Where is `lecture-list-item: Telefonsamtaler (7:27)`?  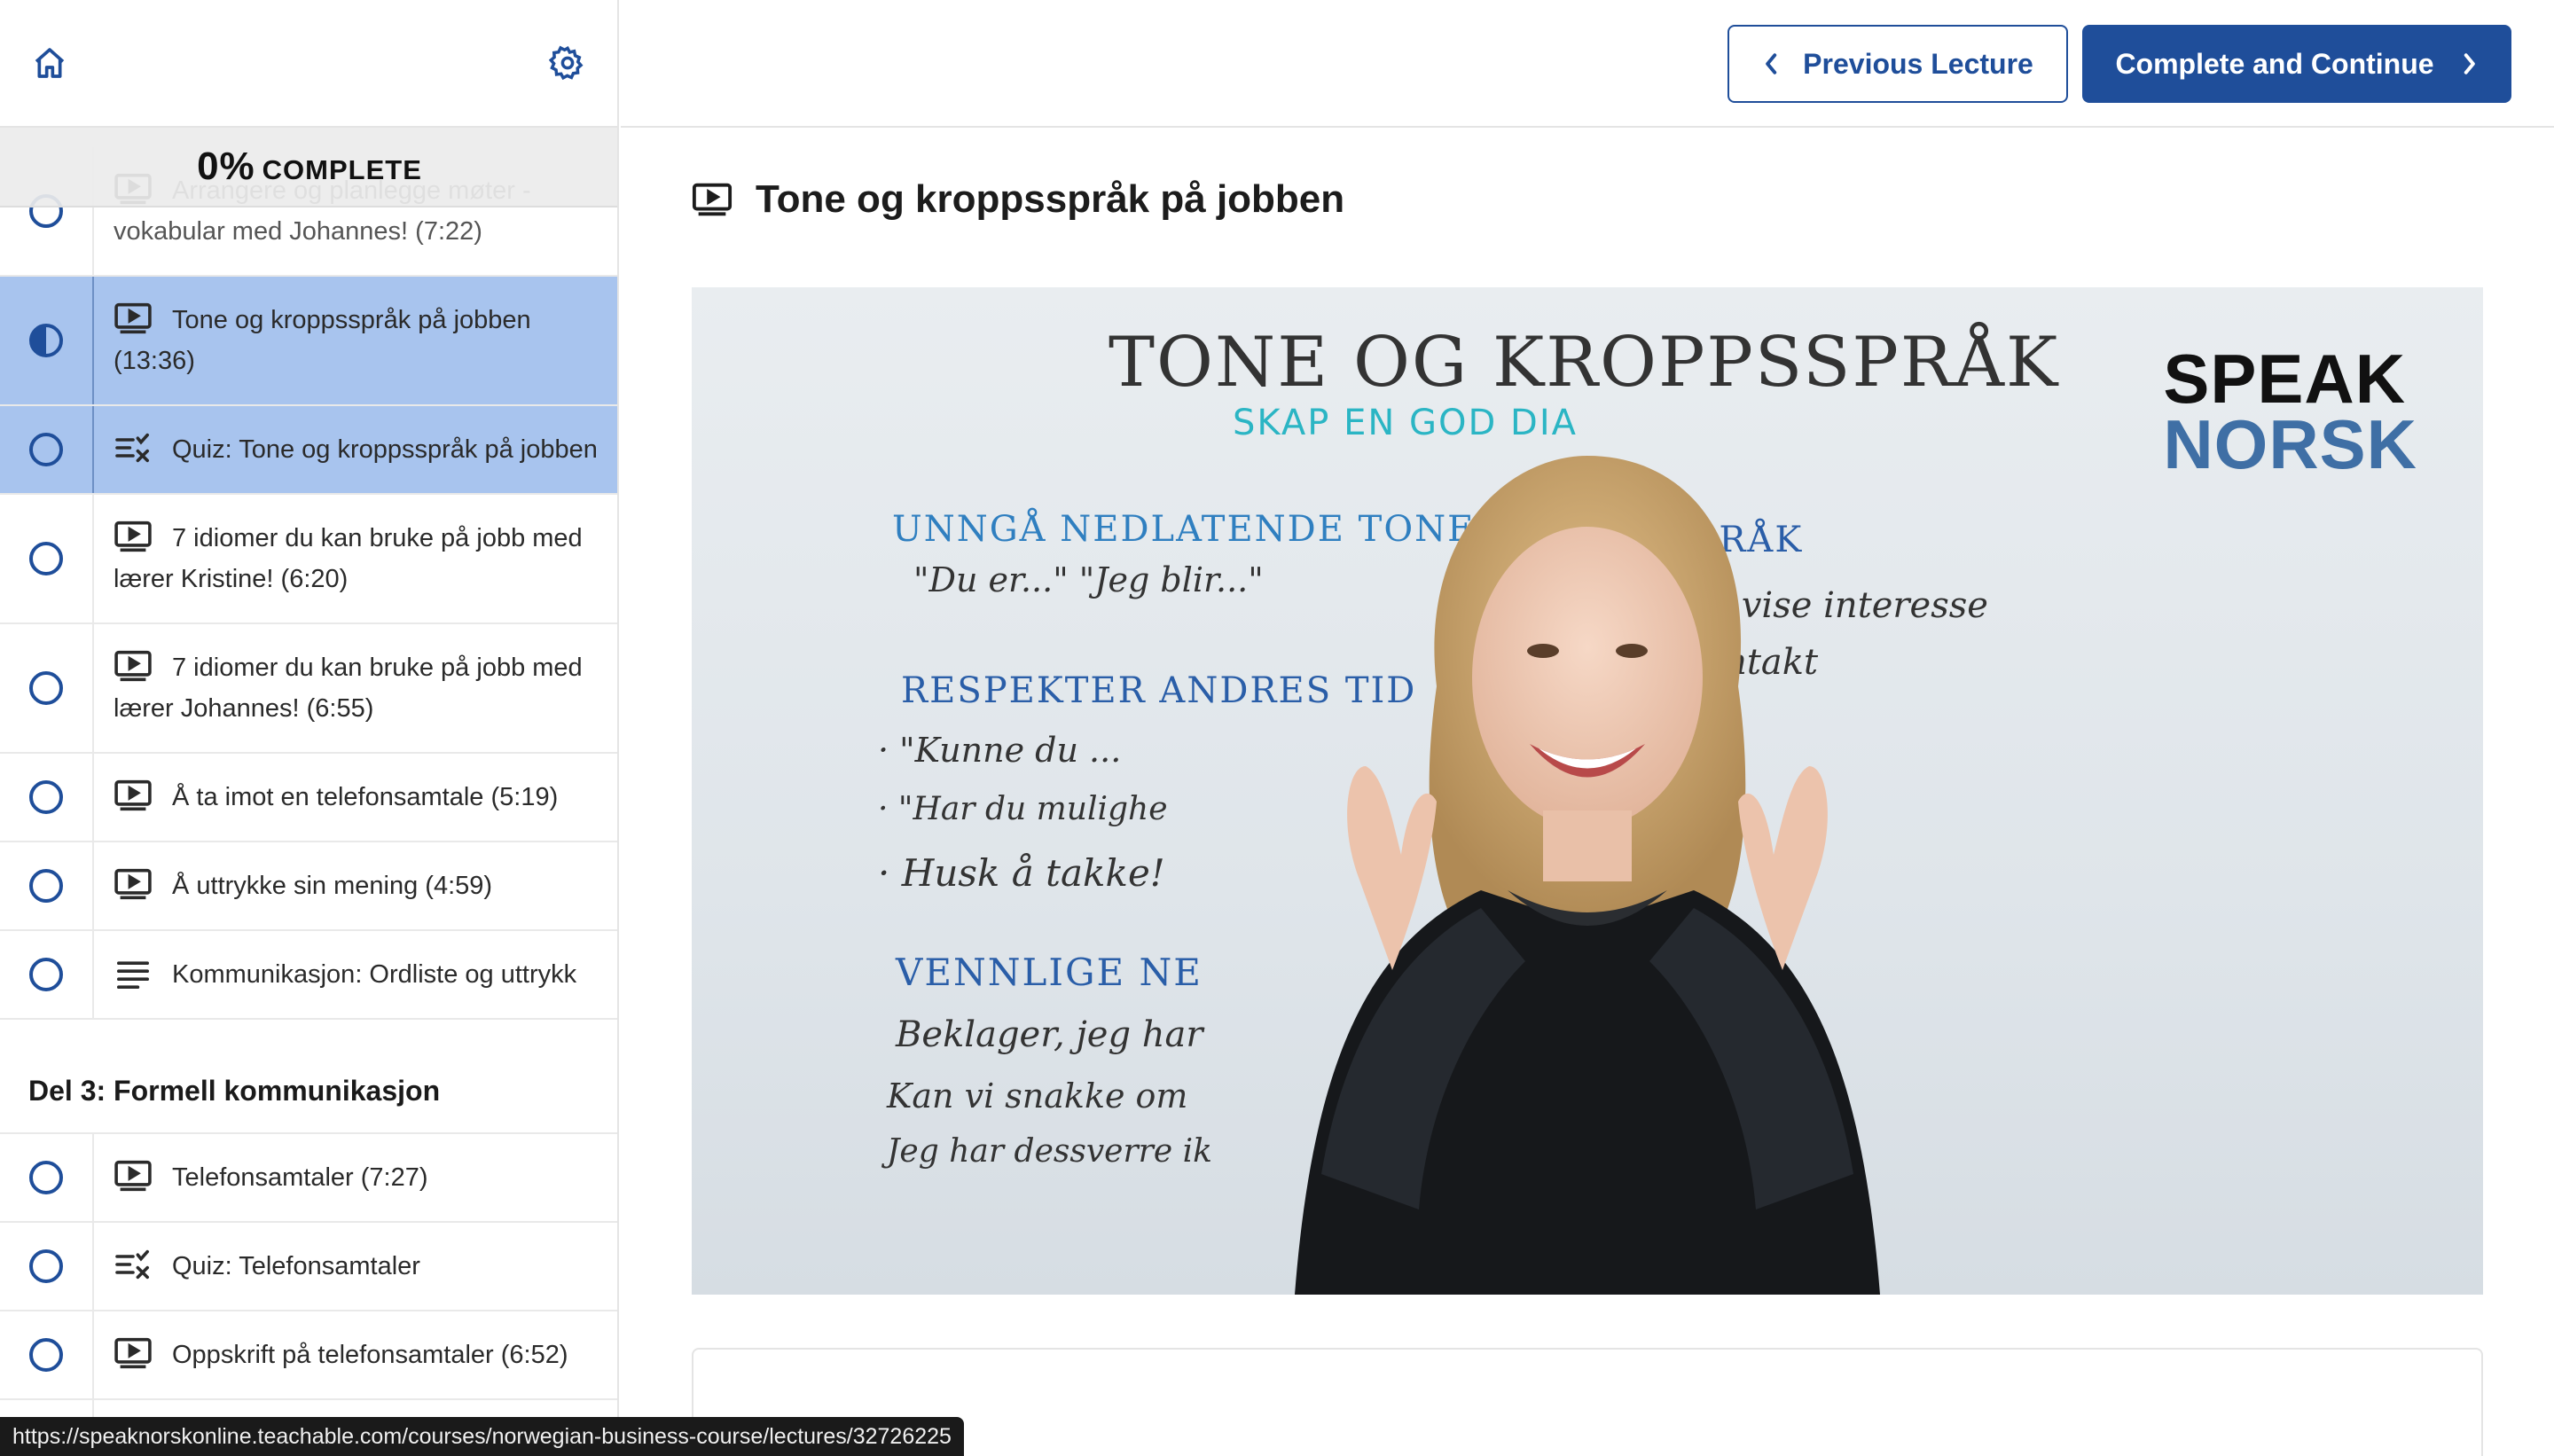
lecture-list-item: Telefonsamtaler (7:27) is located at coordinates (308, 1178).